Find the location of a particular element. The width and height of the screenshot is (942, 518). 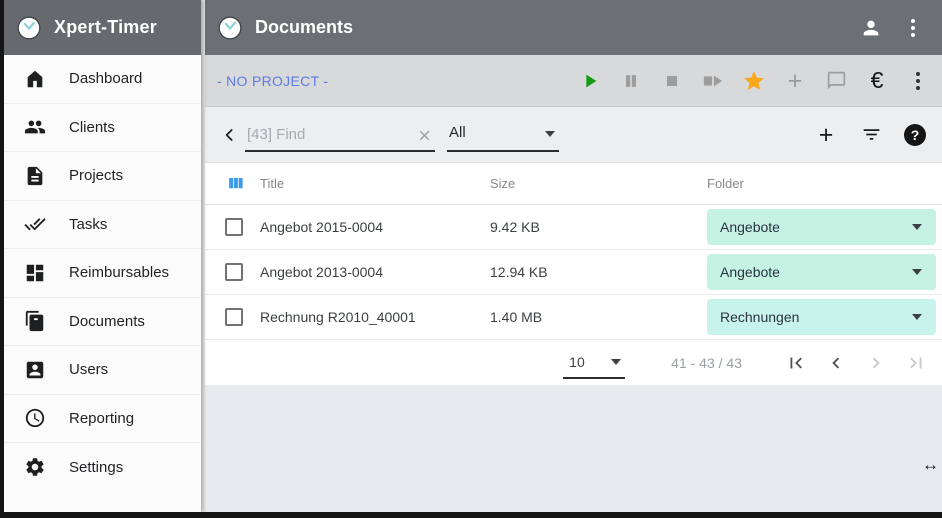

clear-search-button is located at coordinates (424, 135).